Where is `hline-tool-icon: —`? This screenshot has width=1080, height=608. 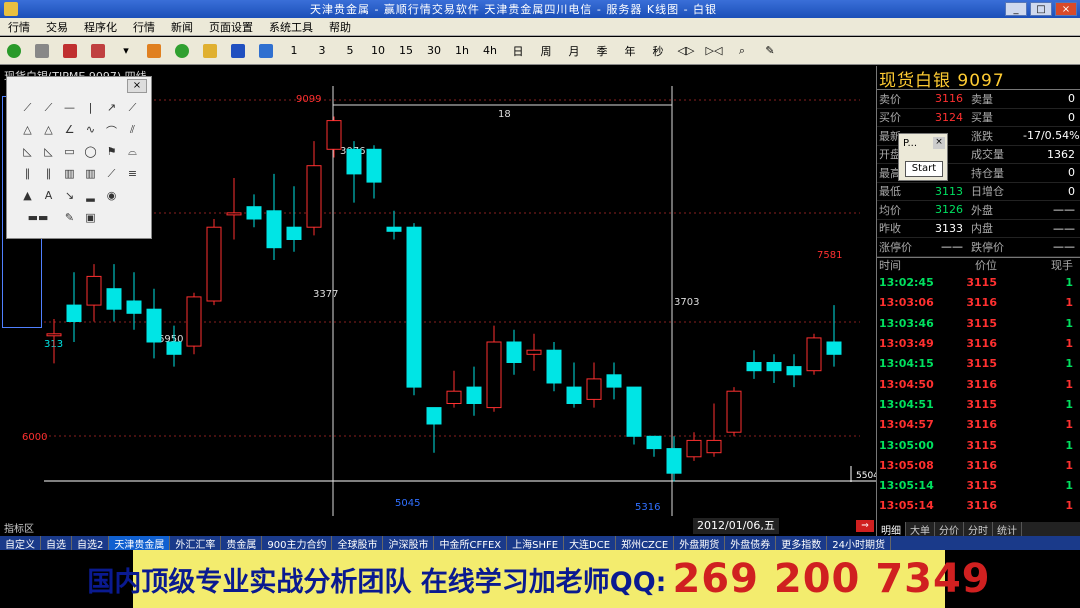 hline-tool-icon: — is located at coordinates (69, 112).